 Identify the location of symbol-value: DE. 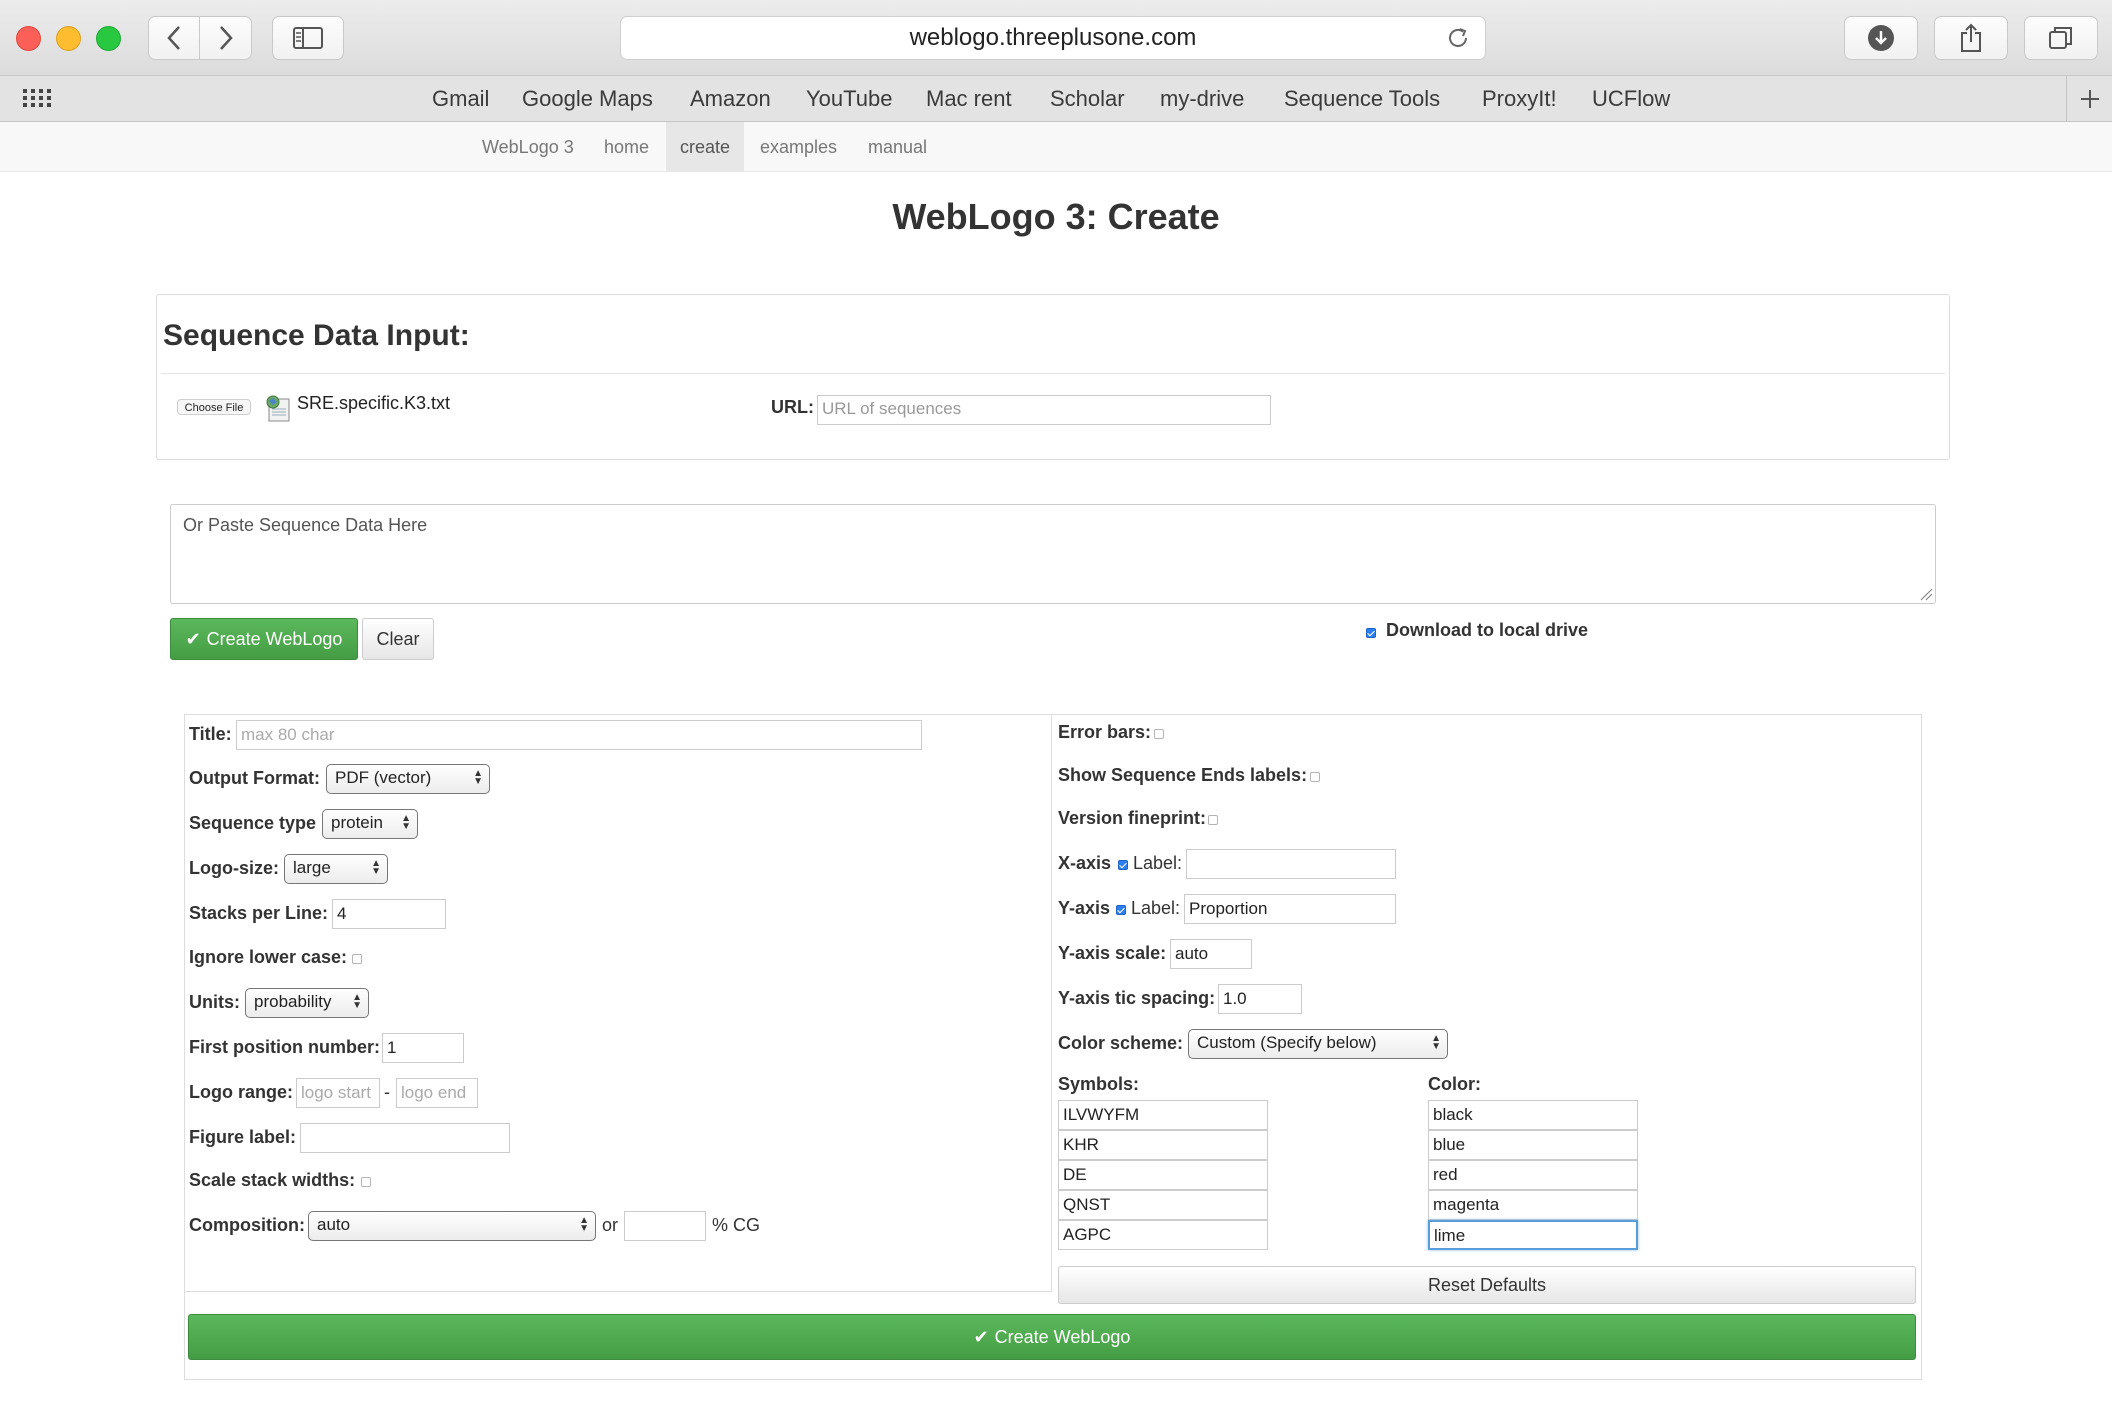
(1075, 1174).